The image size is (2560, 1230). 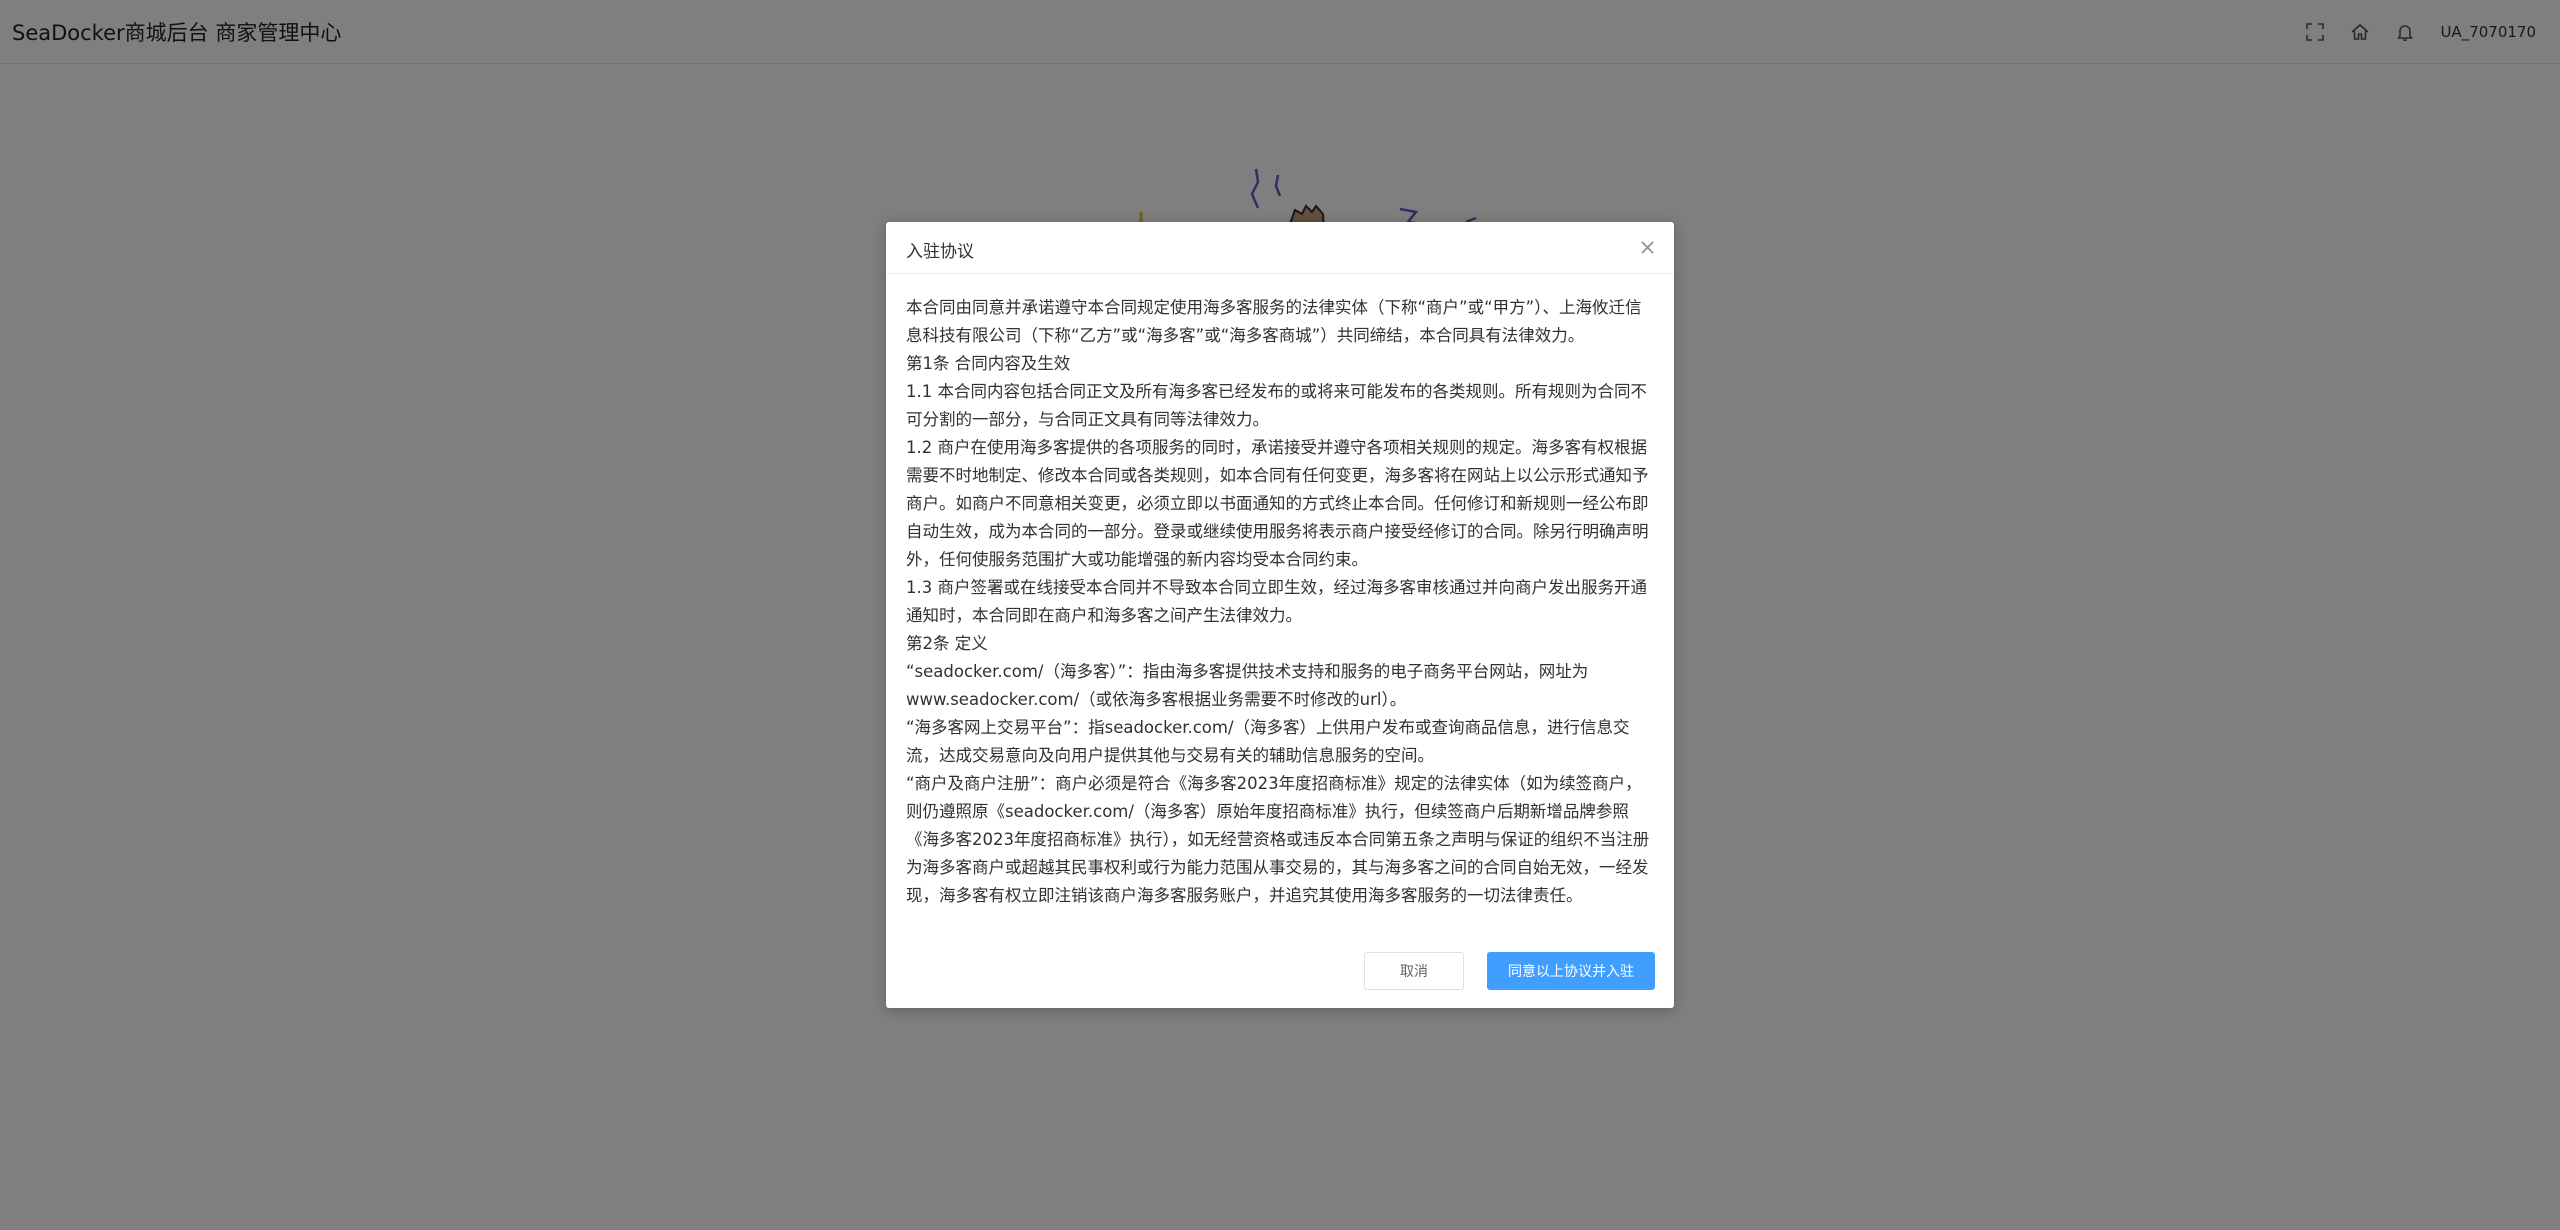 What do you see at coordinates (1414, 971) in the screenshot?
I see `cancel-button: 取消` at bounding box center [1414, 971].